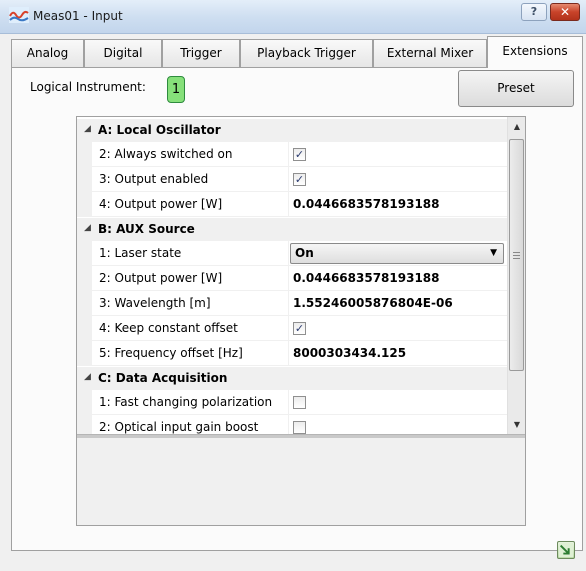  I want to click on wavelength-value: 1.55246005876804E-06, so click(398, 303).